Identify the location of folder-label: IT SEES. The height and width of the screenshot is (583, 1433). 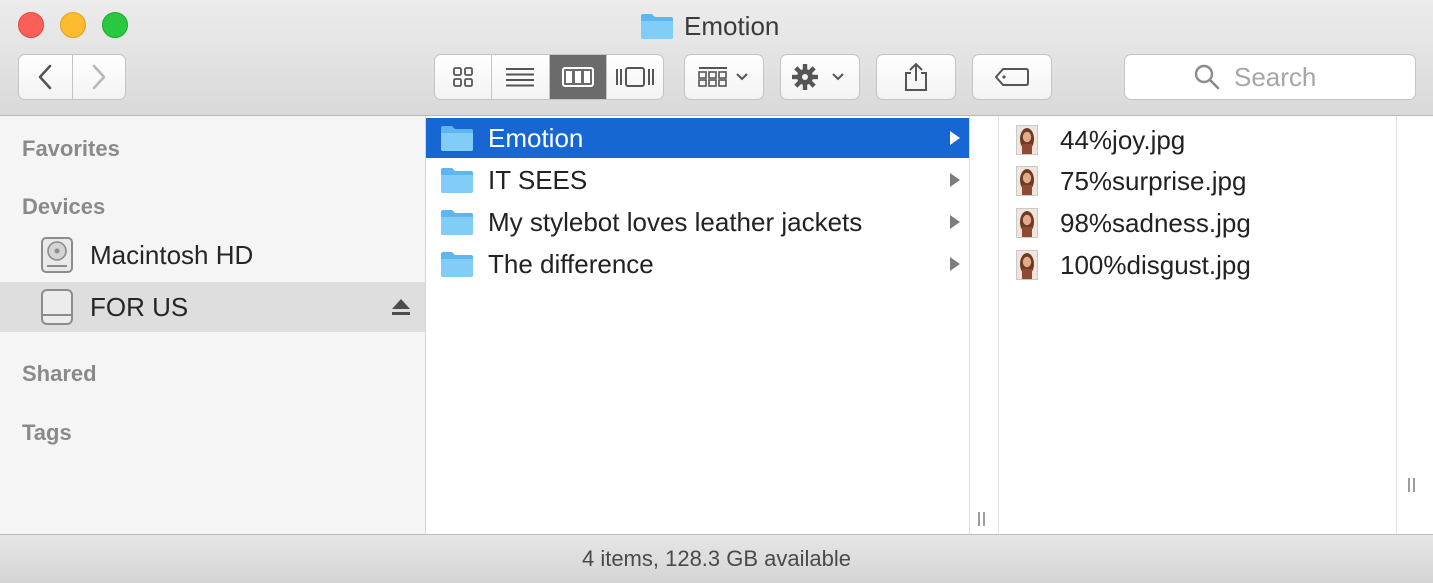
(538, 179).